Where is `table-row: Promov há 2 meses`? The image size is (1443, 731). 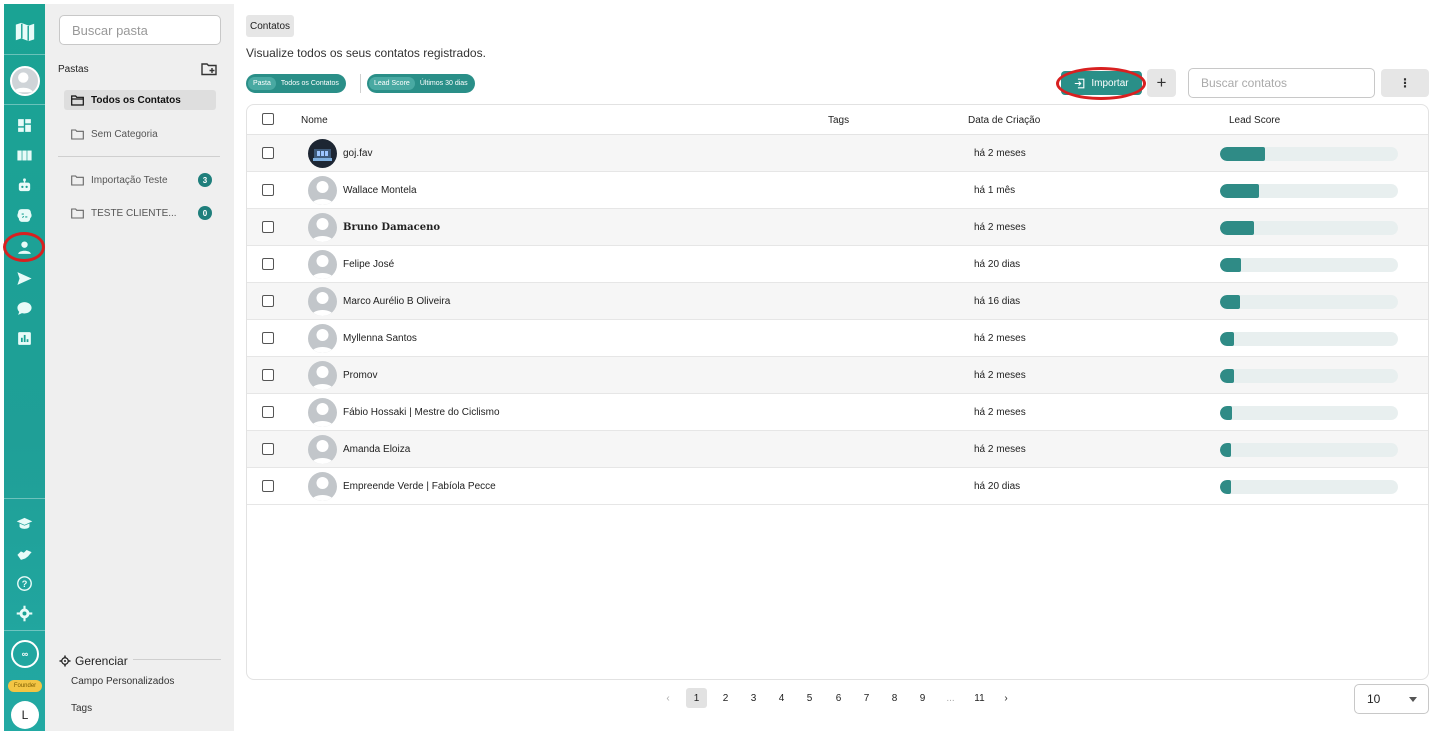
table-row: Promov há 2 meses is located at coordinates (837, 375).